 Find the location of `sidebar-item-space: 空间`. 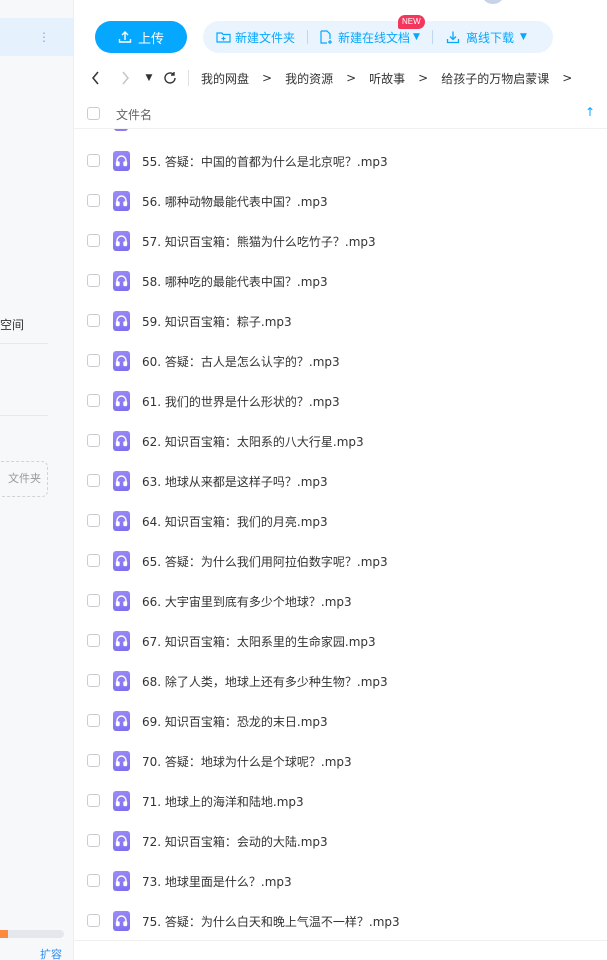

sidebar-item-space: 空间 is located at coordinates (12, 324).